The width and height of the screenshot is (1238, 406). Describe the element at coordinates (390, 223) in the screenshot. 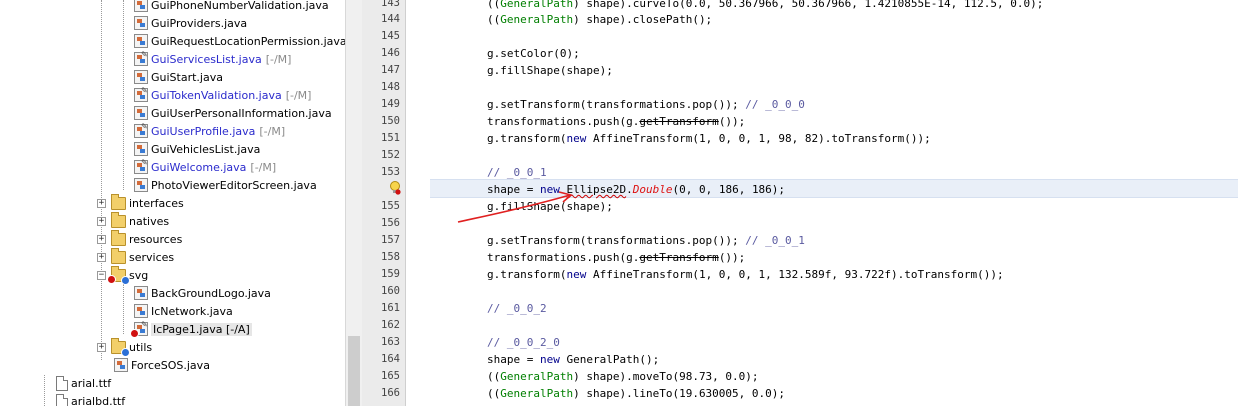

I see `line-number: 156` at that location.